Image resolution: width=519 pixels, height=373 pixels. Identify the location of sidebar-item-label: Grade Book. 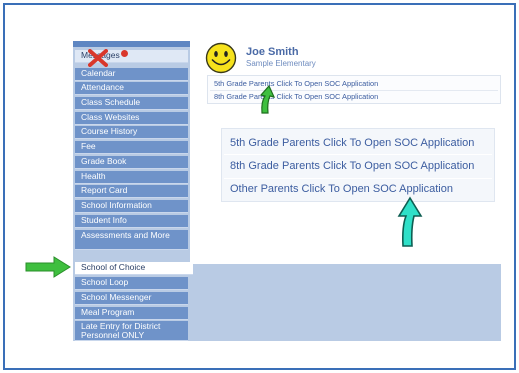
(104, 161).